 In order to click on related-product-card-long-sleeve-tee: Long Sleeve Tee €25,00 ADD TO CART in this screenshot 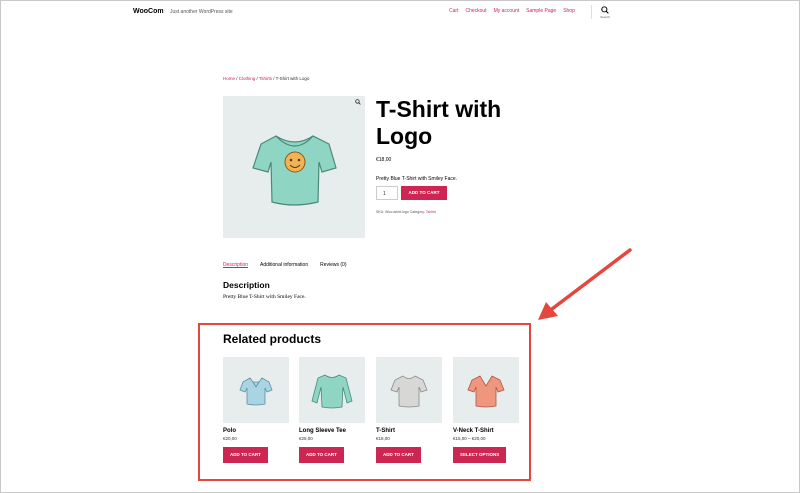, I will do `click(332, 410)`.